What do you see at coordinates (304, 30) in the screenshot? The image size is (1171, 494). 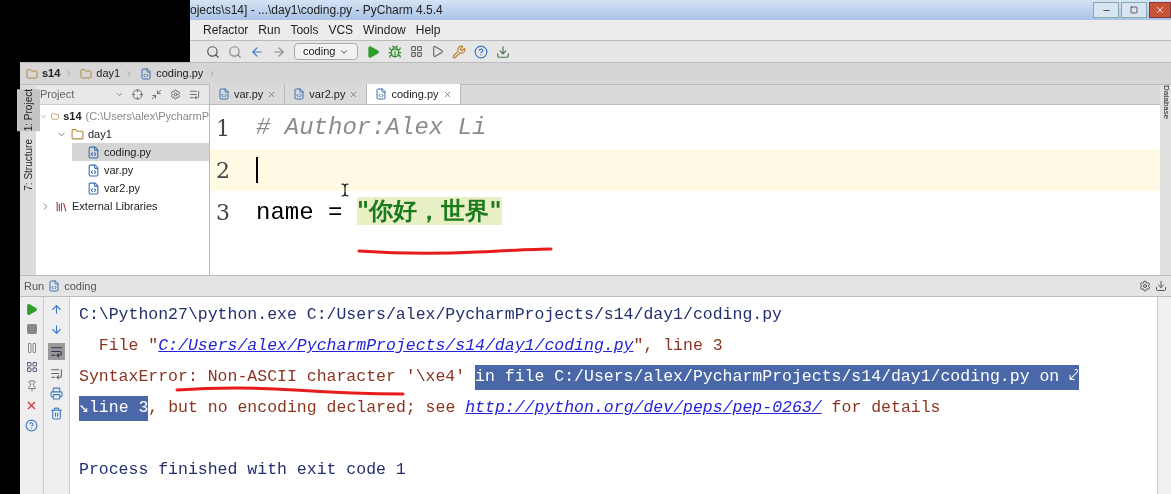 I see `menu-item: Tools` at bounding box center [304, 30].